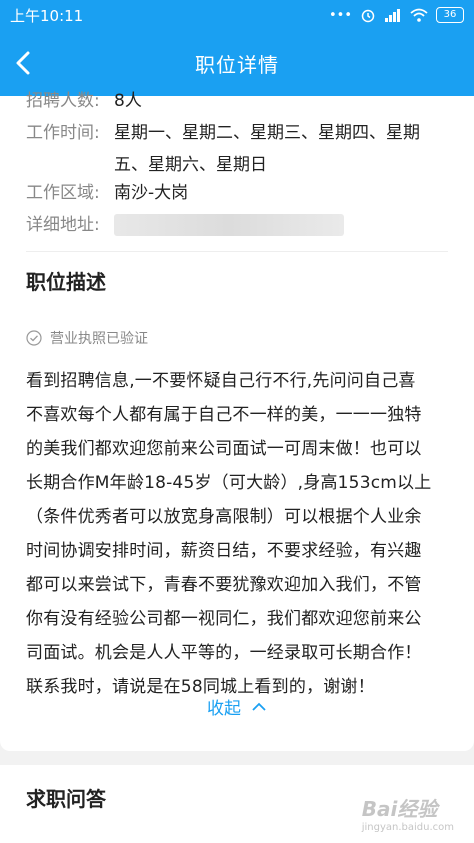 The image size is (474, 843). What do you see at coordinates (24, 63) in the screenshot?
I see `back-arrow-icon` at bounding box center [24, 63].